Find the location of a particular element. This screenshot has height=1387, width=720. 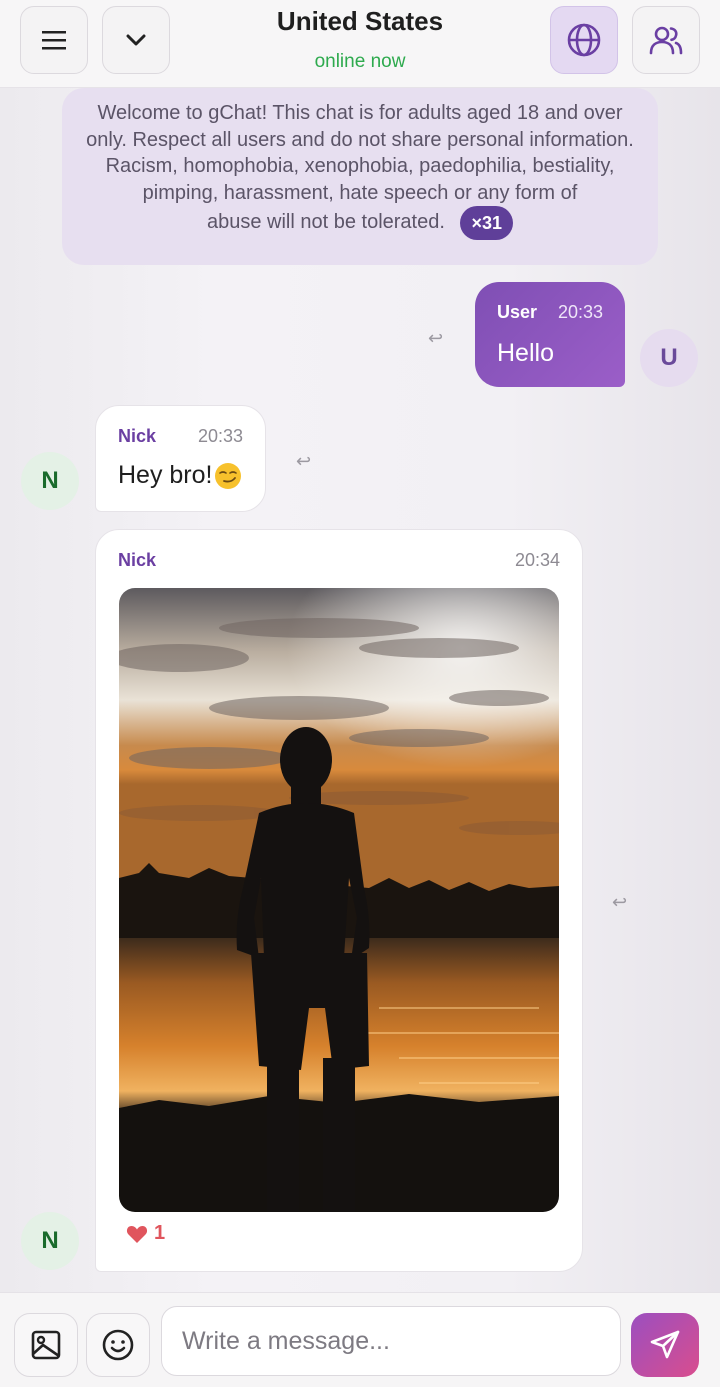

message-text: Hey bro! is located at coordinates (165, 475).